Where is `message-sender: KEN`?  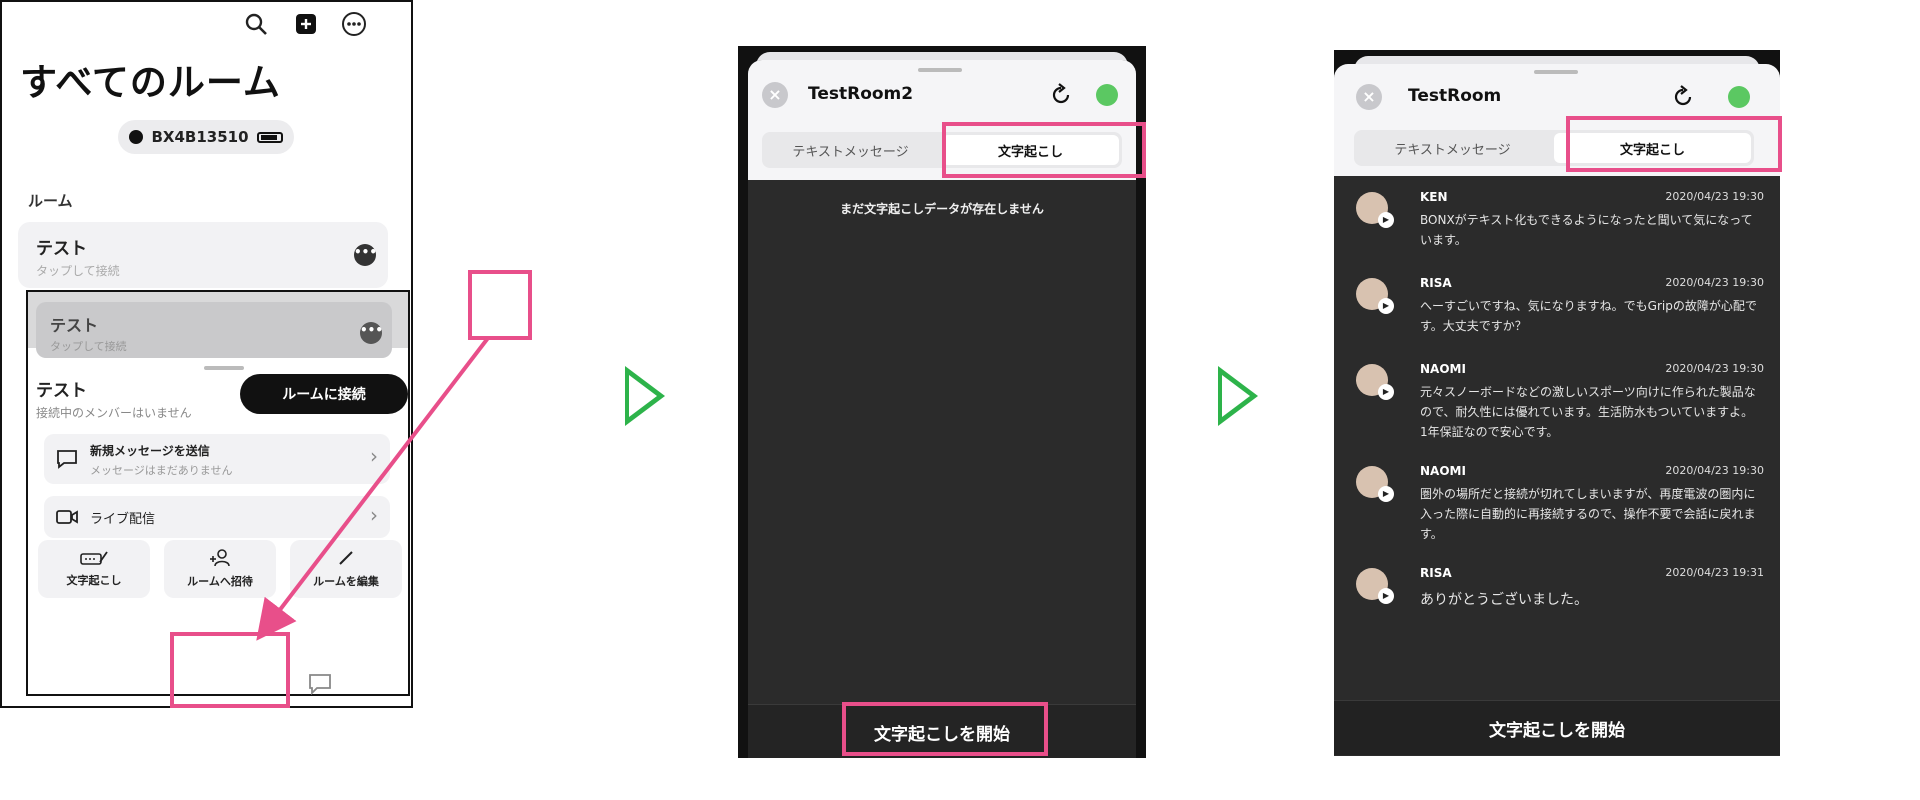
message-sender: KEN is located at coordinates (1434, 197).